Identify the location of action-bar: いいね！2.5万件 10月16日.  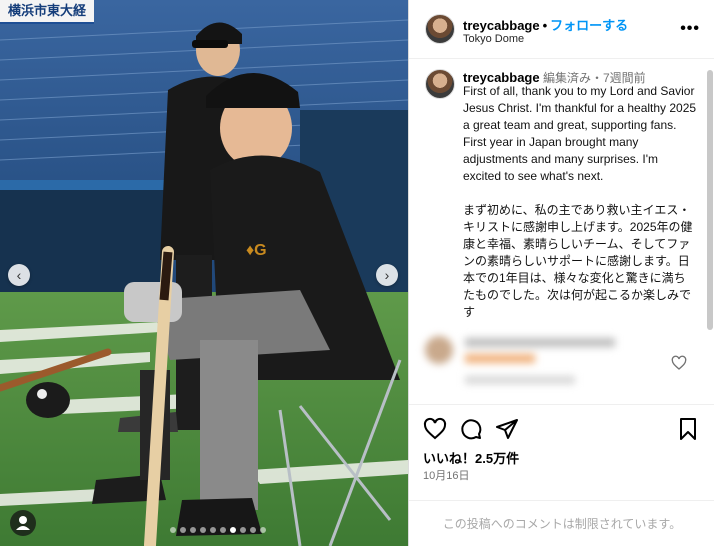
(561, 454).